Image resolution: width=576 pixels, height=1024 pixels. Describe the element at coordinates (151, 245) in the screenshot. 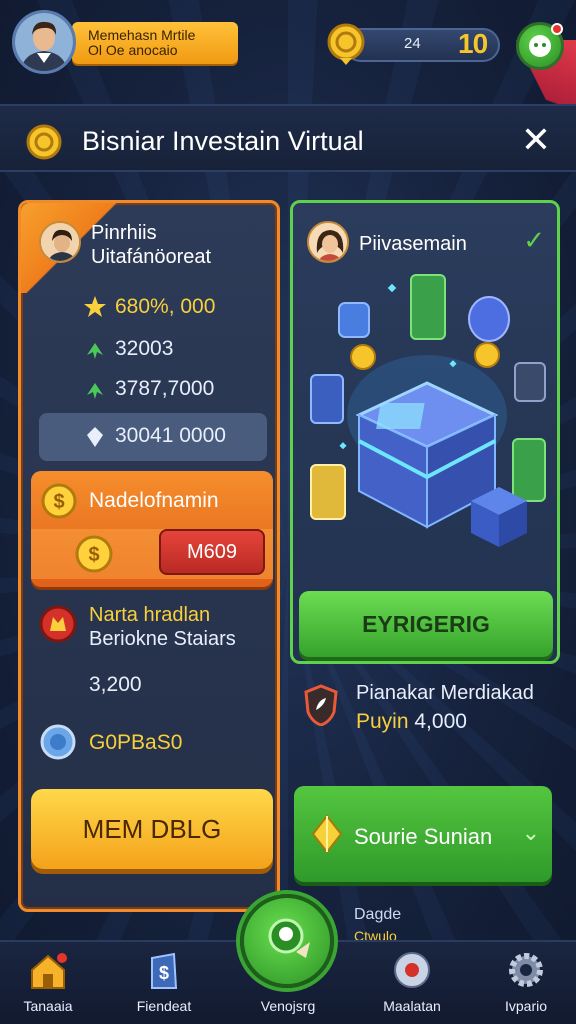

I see `panel-title: Pinrhiis Uitafánöoreat` at that location.